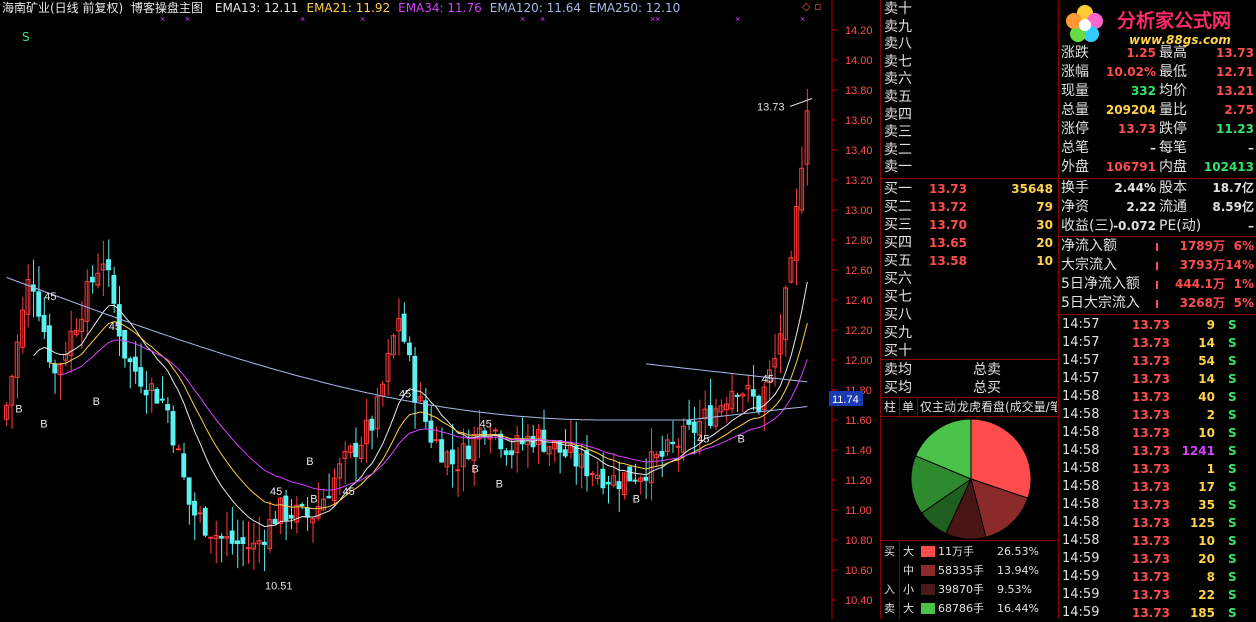  I want to click on bid-level-row: 买九, so click(969, 333).